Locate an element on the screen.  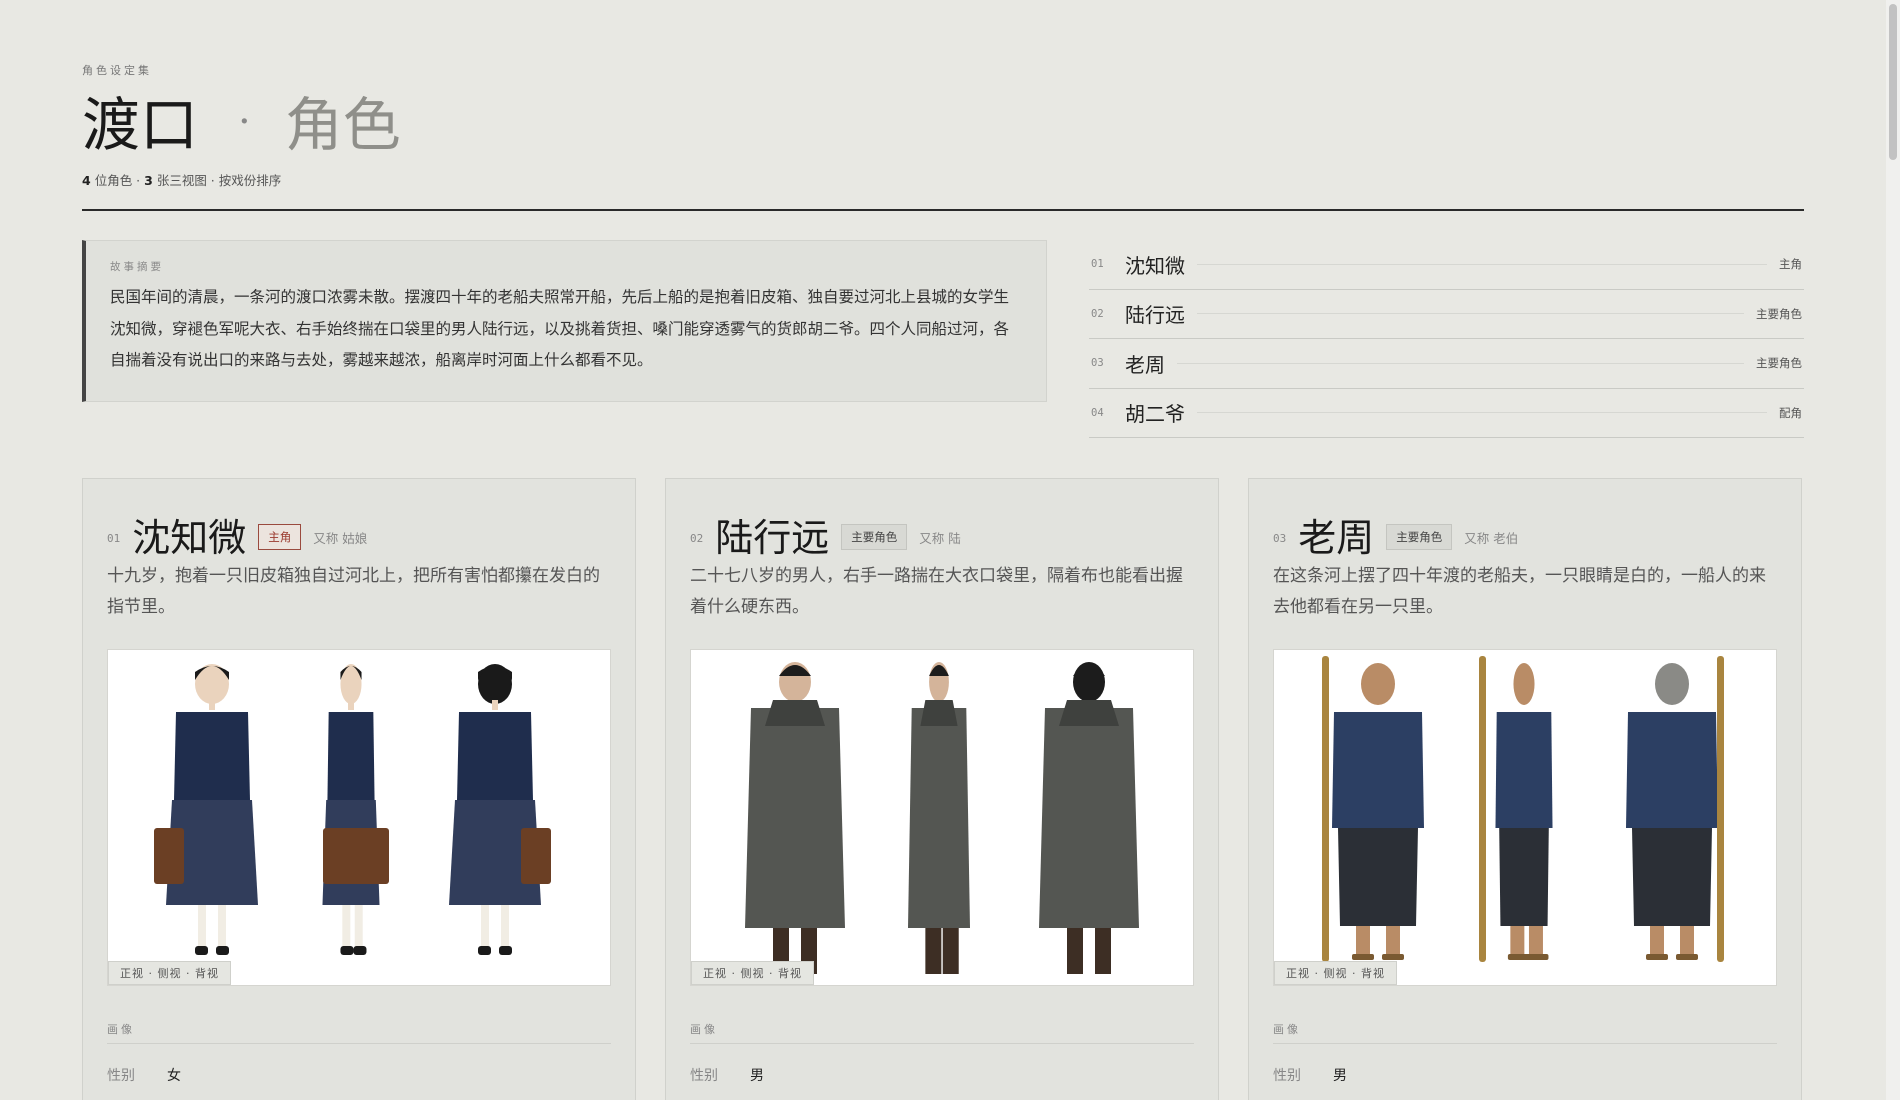
roster-item: 01 沈知微 主角 is located at coordinates (1446, 265).